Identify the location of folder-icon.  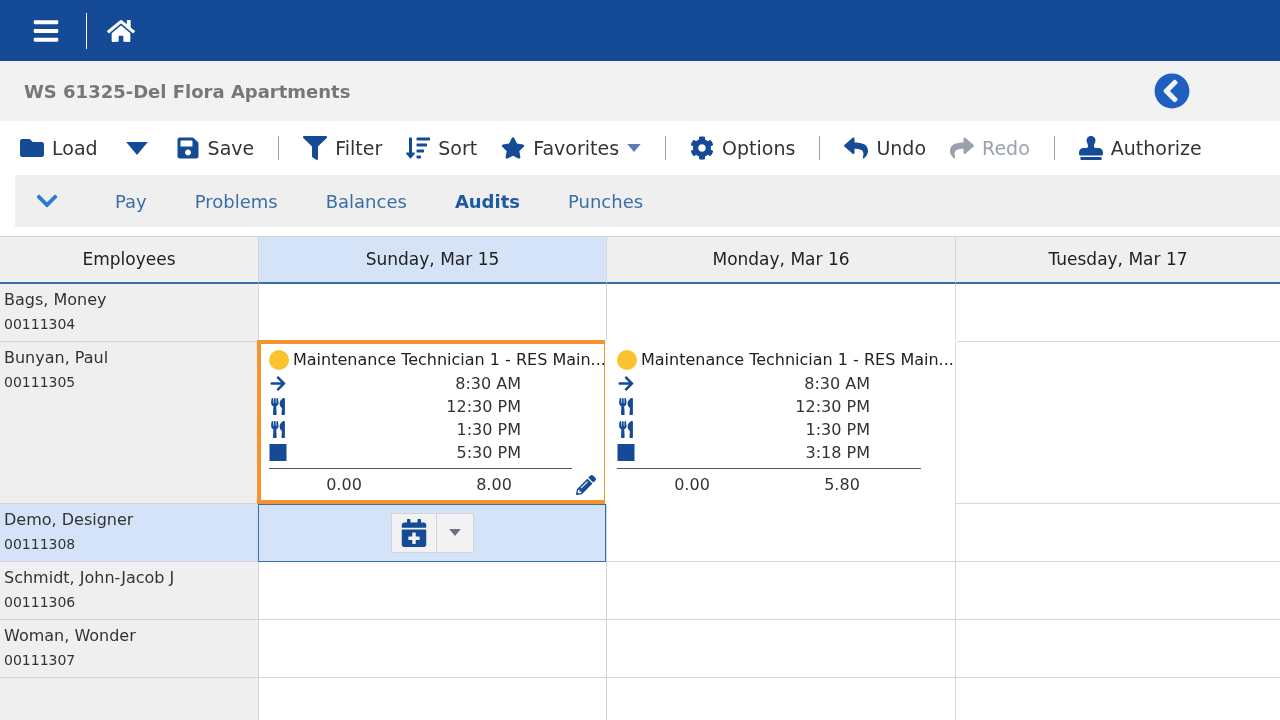
(32, 148).